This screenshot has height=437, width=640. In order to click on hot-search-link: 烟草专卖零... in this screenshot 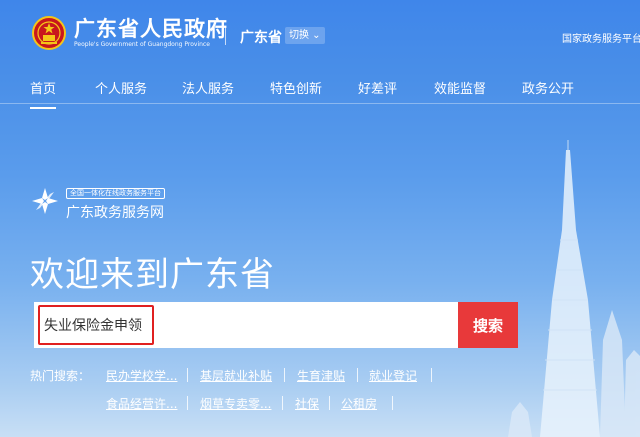, I will do `click(235, 403)`.